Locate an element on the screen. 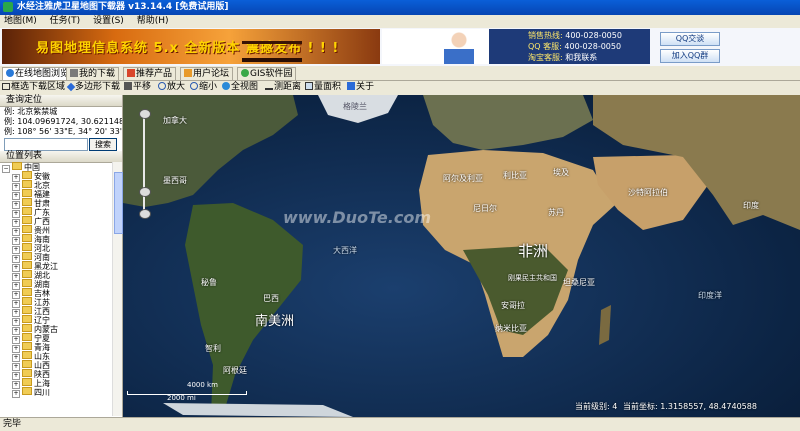  polygon-download-button: 多边形下载 is located at coordinates (93, 87).